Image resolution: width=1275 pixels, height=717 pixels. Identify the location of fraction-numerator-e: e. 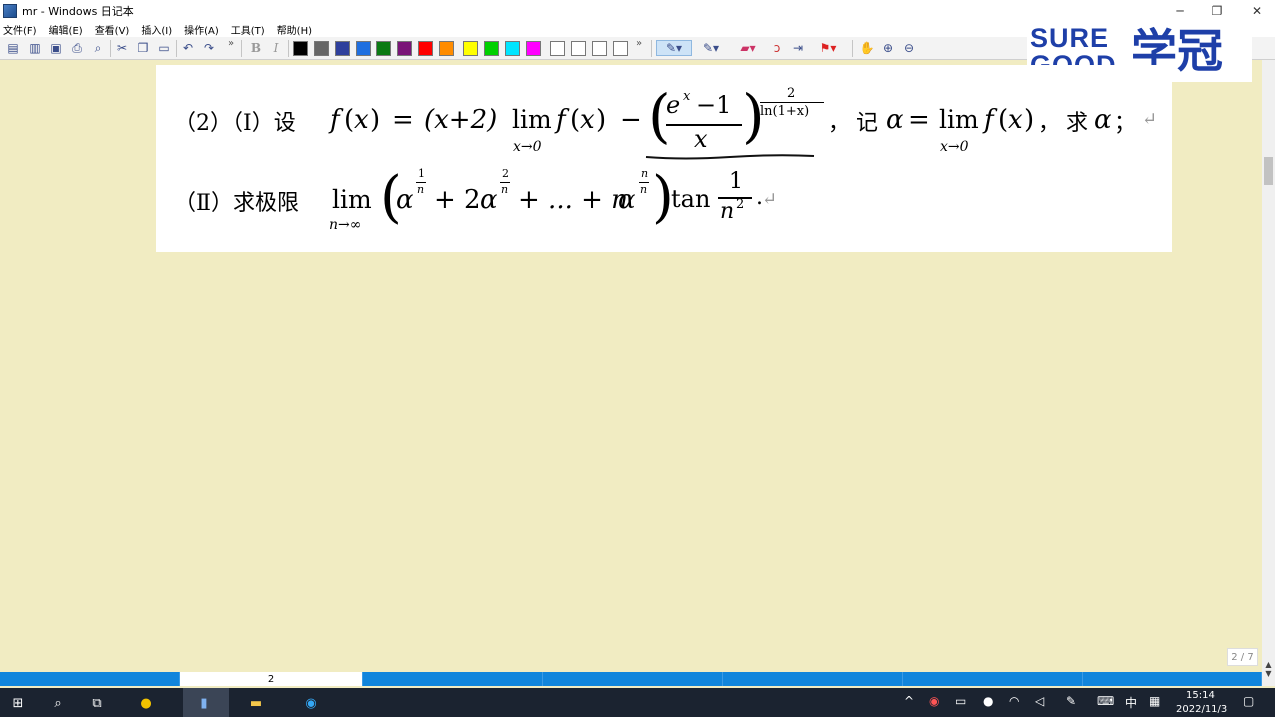
(673, 105).